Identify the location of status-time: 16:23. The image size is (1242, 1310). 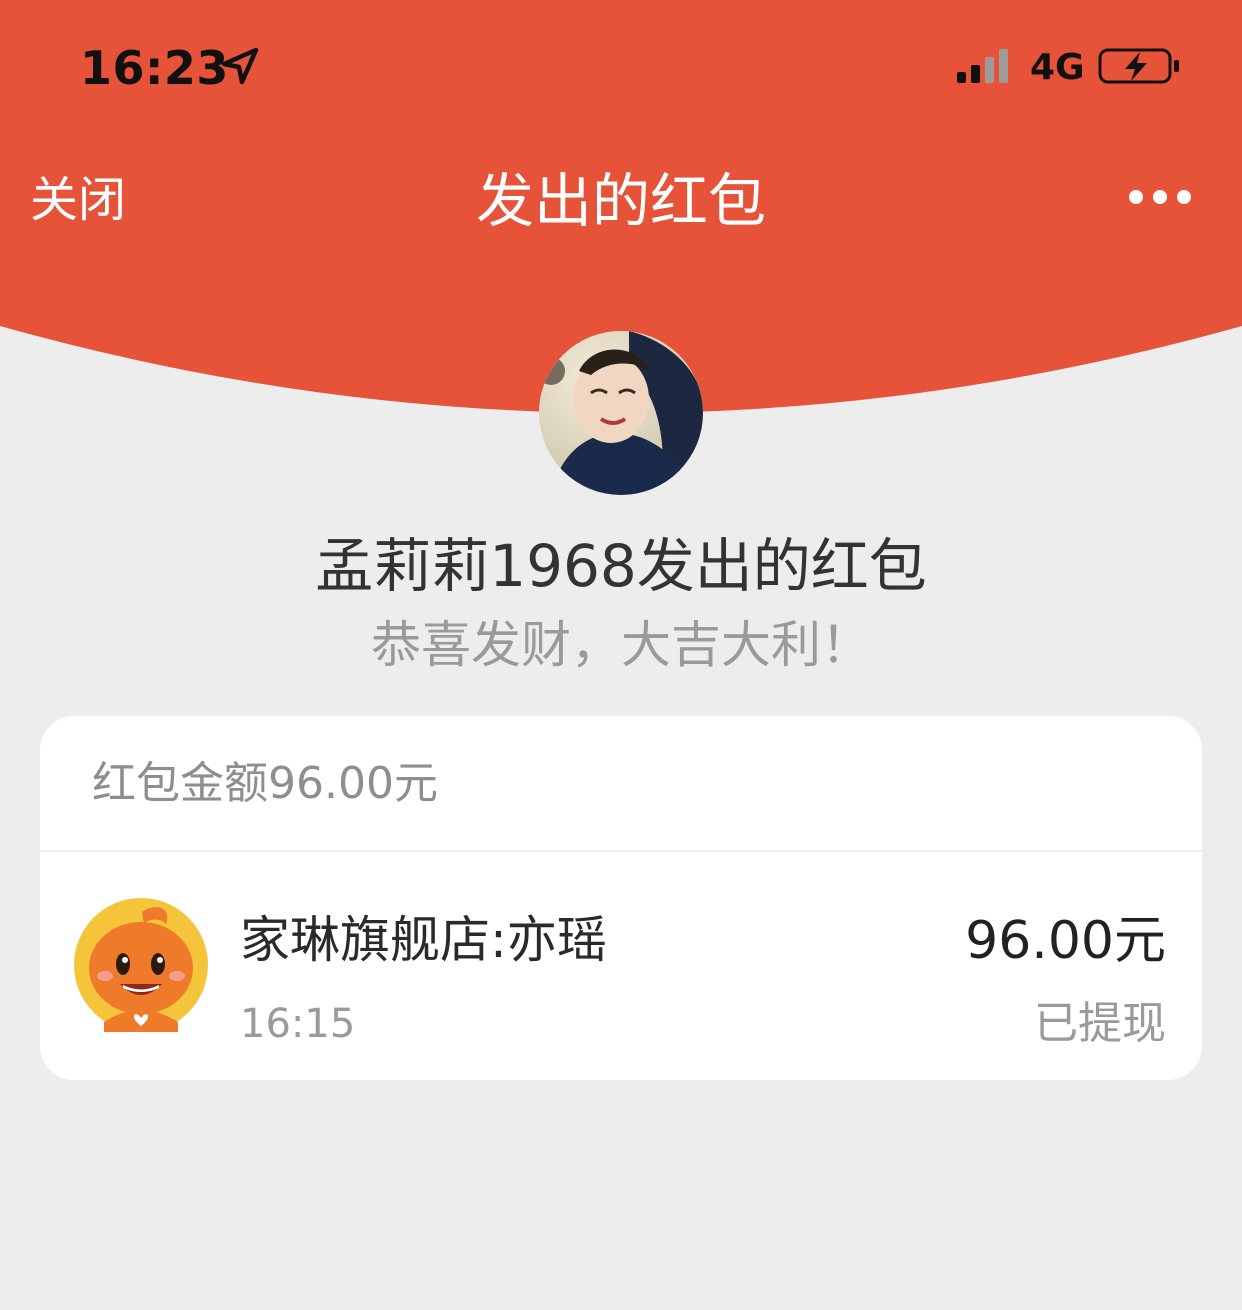
(154, 68).